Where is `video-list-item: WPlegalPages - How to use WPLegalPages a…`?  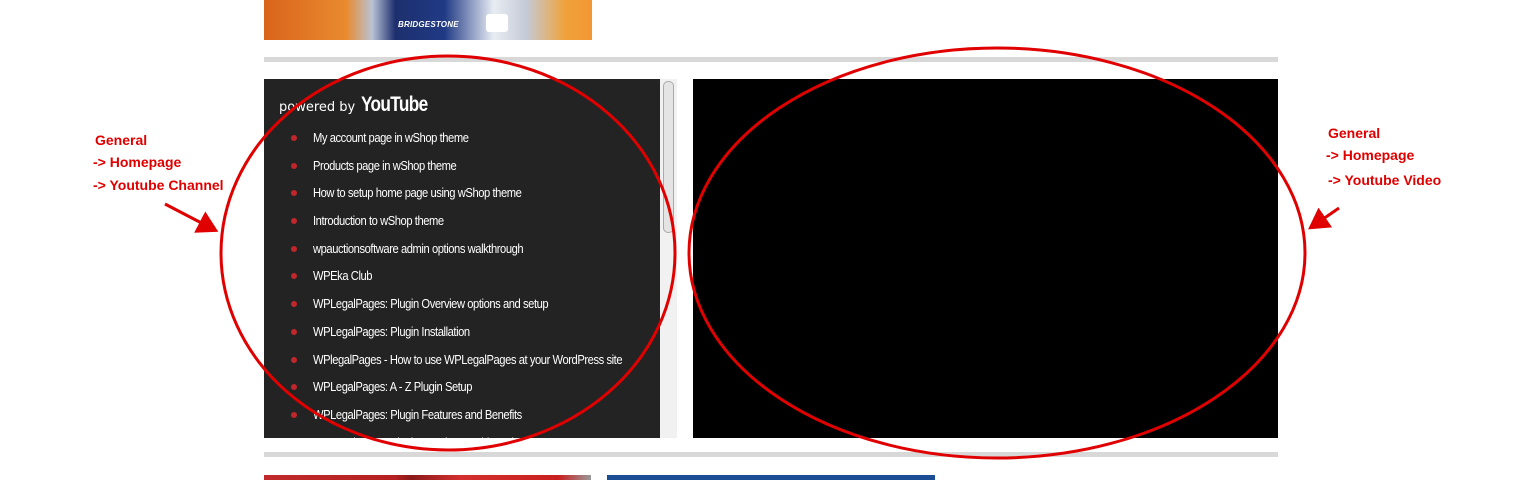 video-list-item: WPlegalPages - How to use WPLegalPages a… is located at coordinates (462, 360).